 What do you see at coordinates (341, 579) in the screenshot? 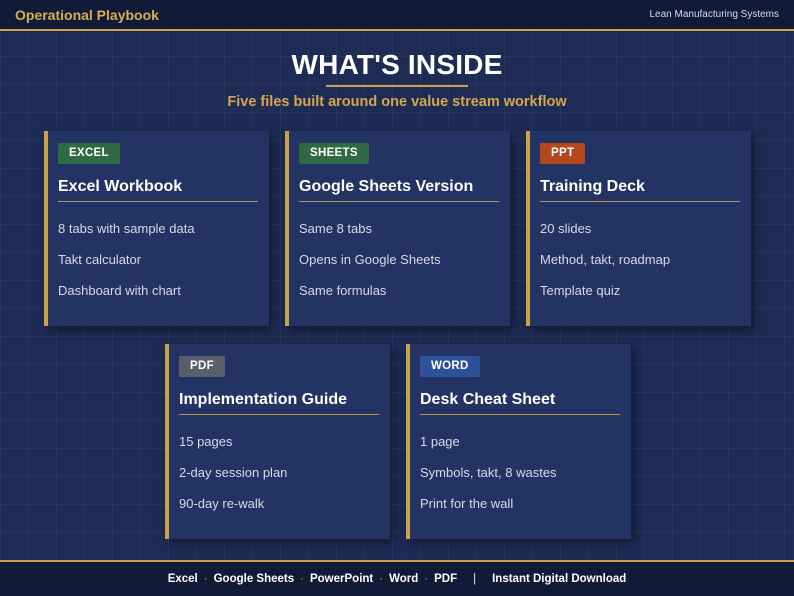
I see `format-powerpoint: PowerPoint` at bounding box center [341, 579].